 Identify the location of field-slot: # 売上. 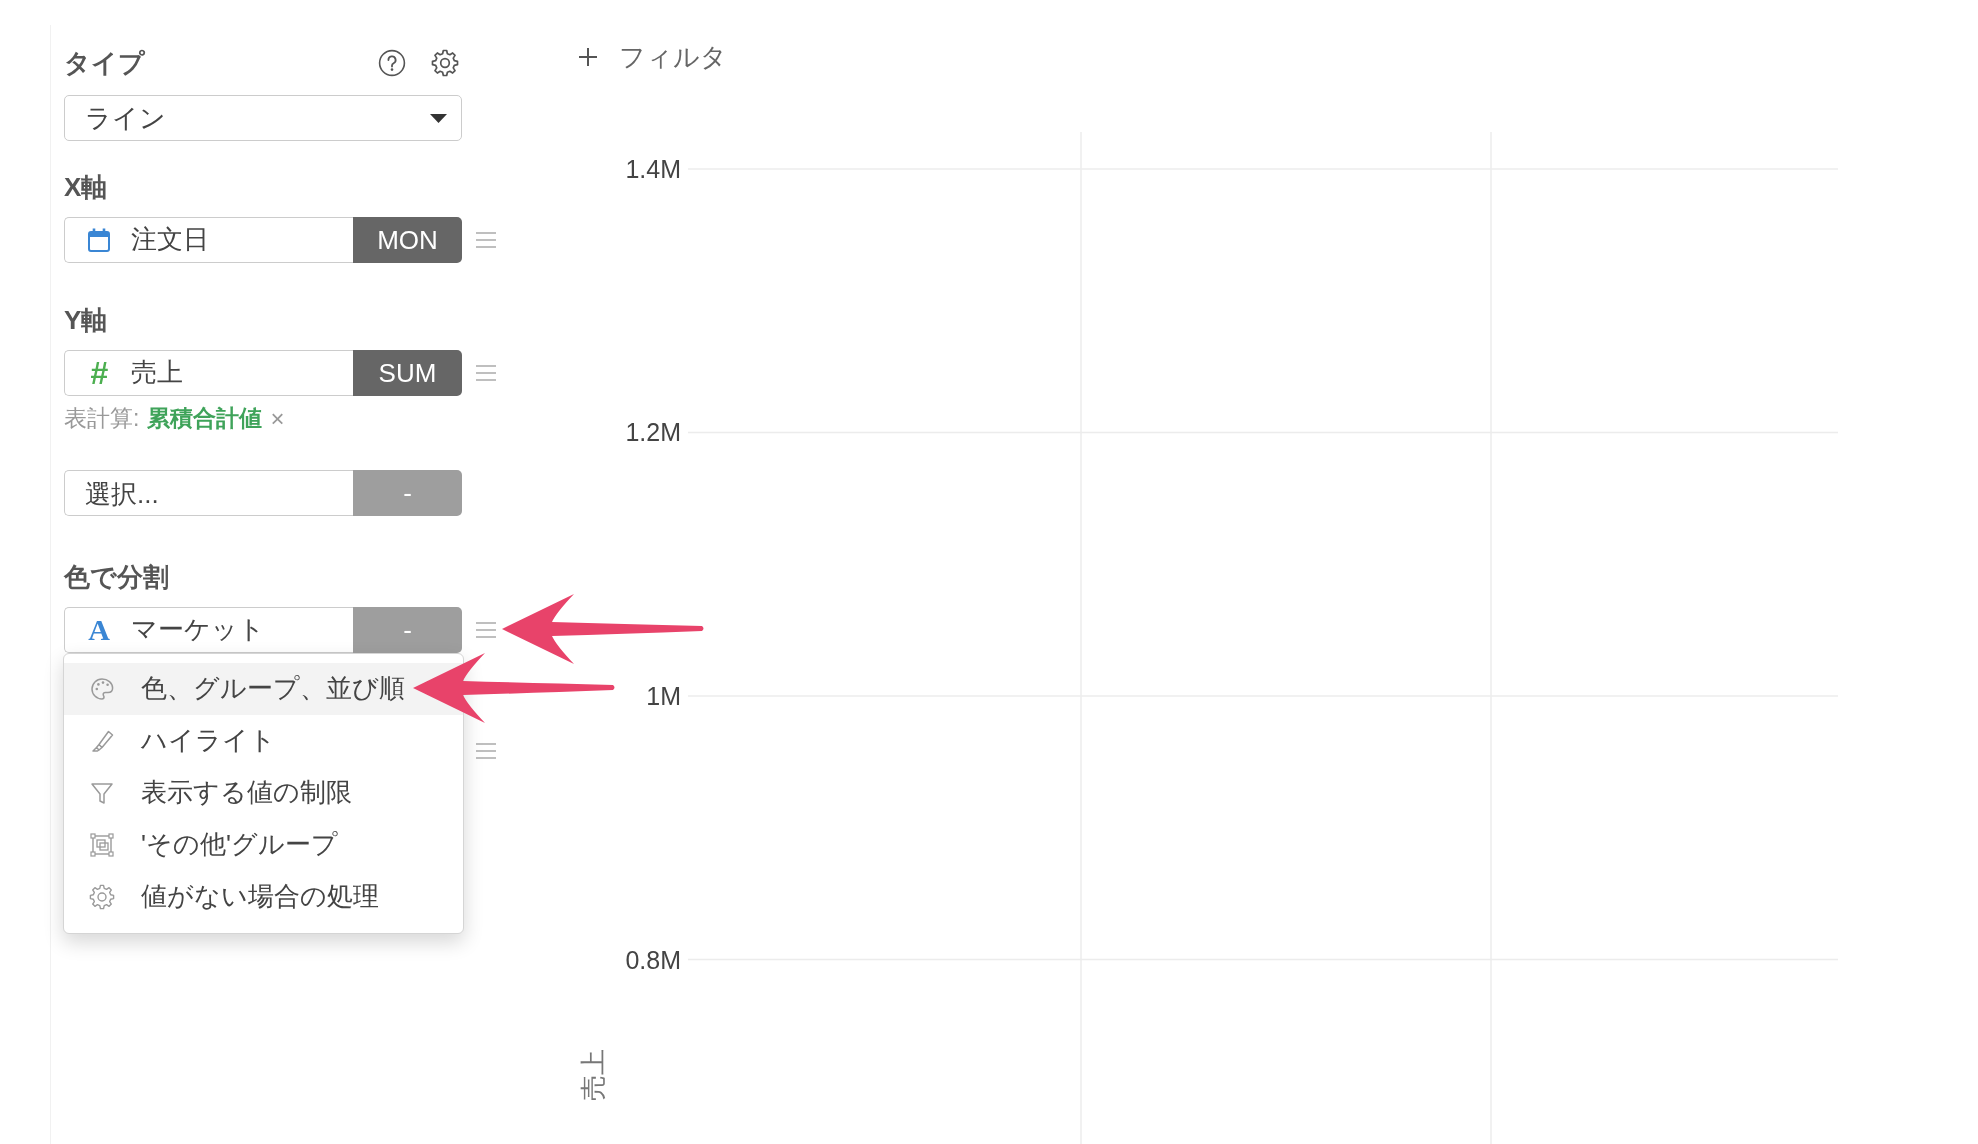
(208, 373).